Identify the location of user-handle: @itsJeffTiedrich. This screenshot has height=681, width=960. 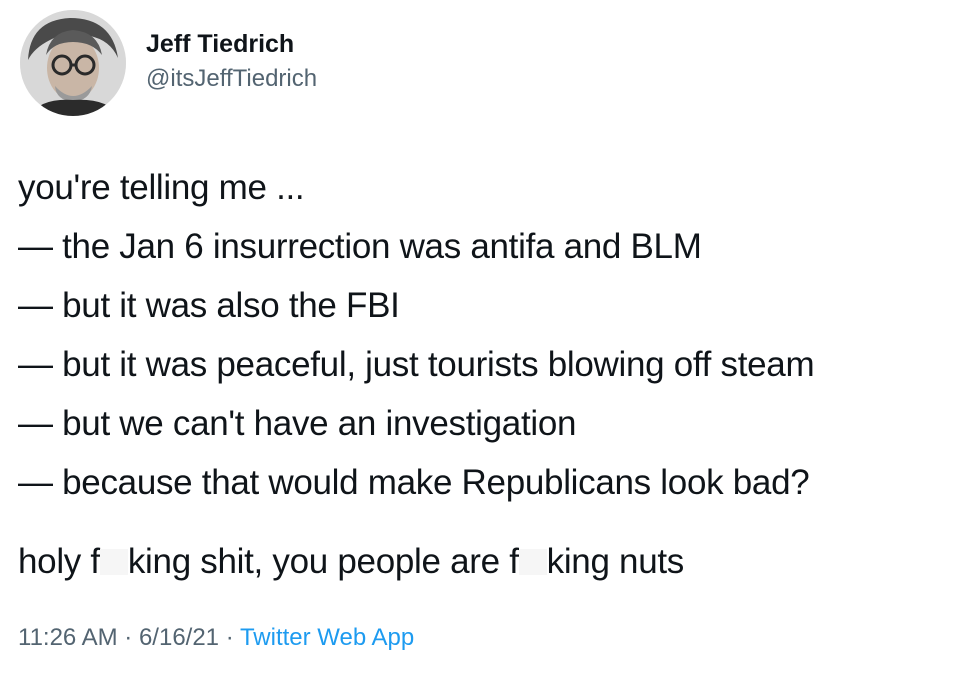
(231, 79).